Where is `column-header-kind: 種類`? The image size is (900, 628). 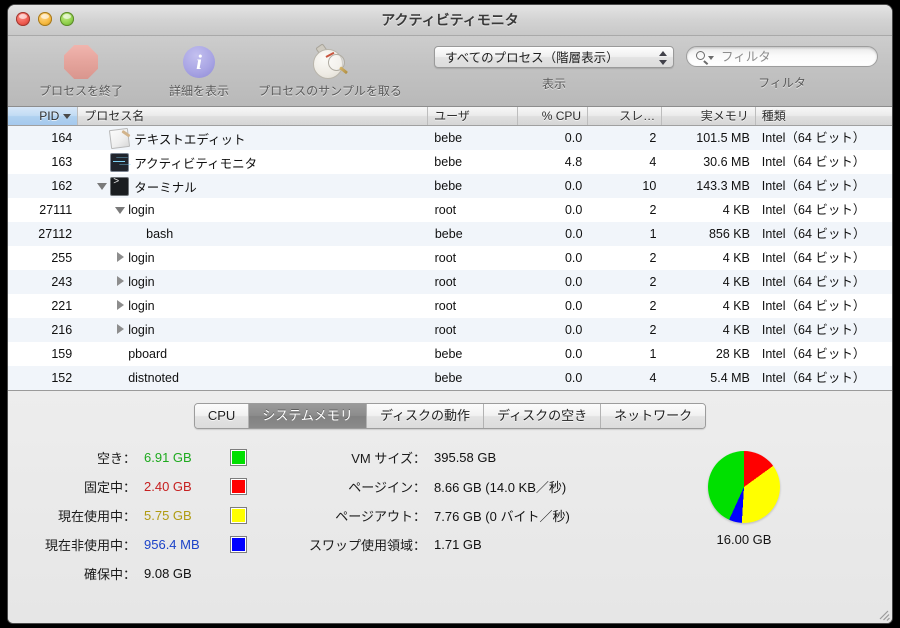 column-header-kind: 種類 is located at coordinates (824, 116).